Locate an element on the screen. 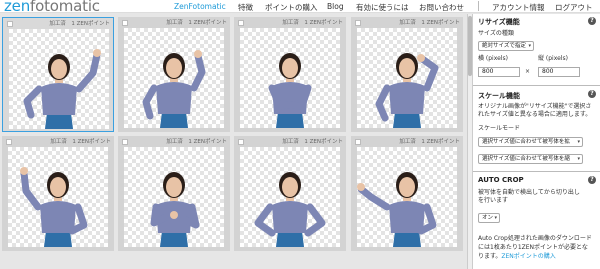 Image resolution: width=600 pixels, height=269 pixels. scale-mode-select-2: 選択サイズ値に合わせて被写体を縮 ▾ is located at coordinates (530, 159).